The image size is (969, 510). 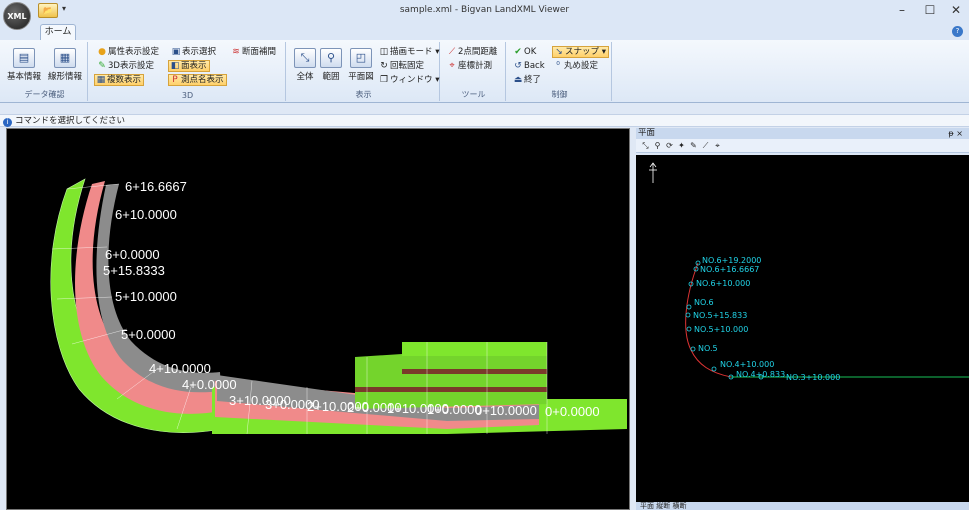 I want to click on draw-mode-label: 描画モード, so click(x=411, y=52).